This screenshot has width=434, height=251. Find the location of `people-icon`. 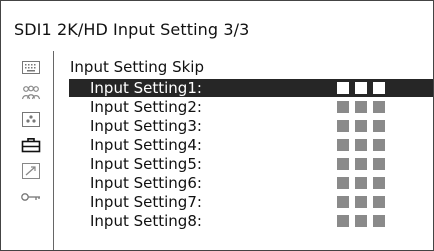

people-icon is located at coordinates (31, 93).